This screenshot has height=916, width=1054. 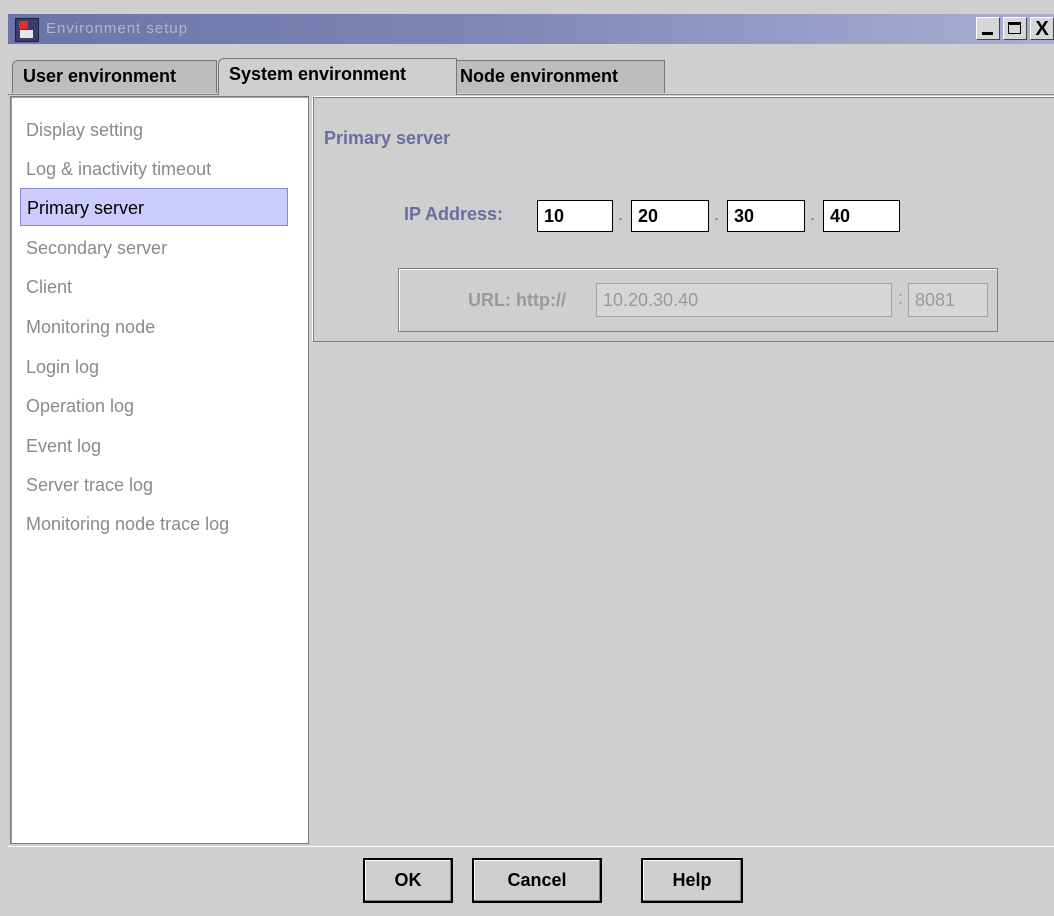 What do you see at coordinates (575, 216) in the screenshot?
I see `ip-octet-1-input: 10` at bounding box center [575, 216].